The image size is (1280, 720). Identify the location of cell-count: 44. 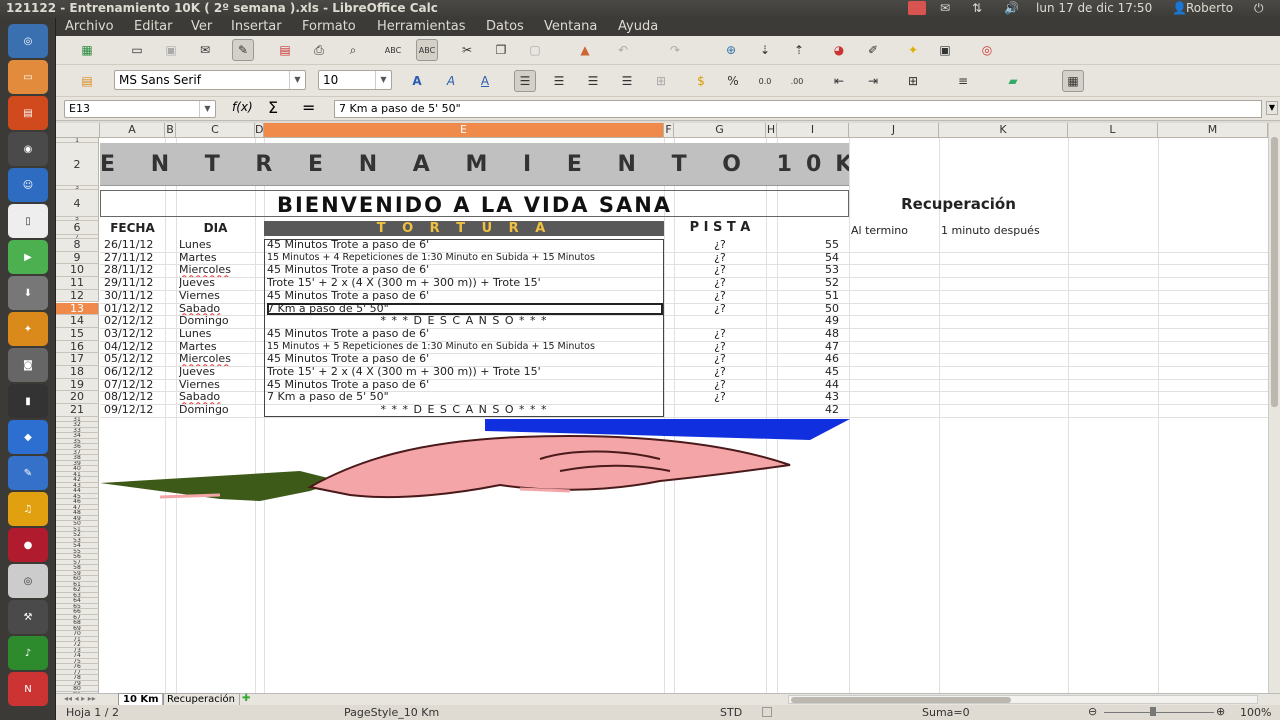
(808, 385).